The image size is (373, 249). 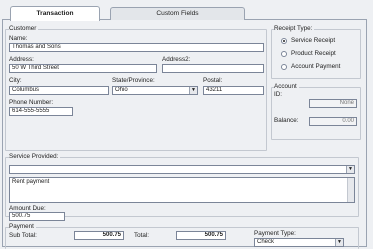 What do you see at coordinates (213, 80) in the screenshot?
I see `postal-label: Postal:` at bounding box center [213, 80].